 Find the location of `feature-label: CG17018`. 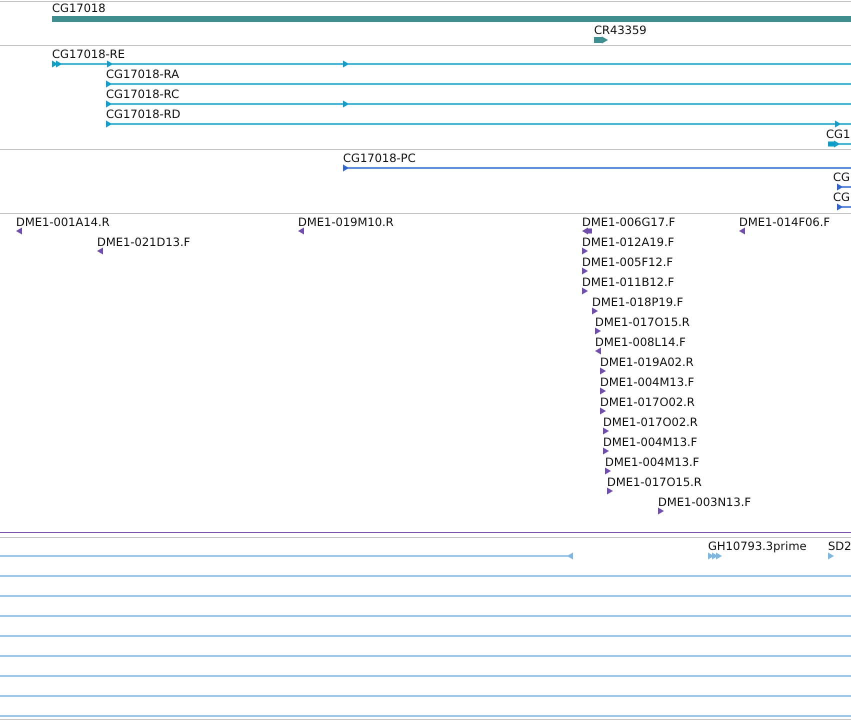

feature-label: CG17018 is located at coordinates (79, 8).